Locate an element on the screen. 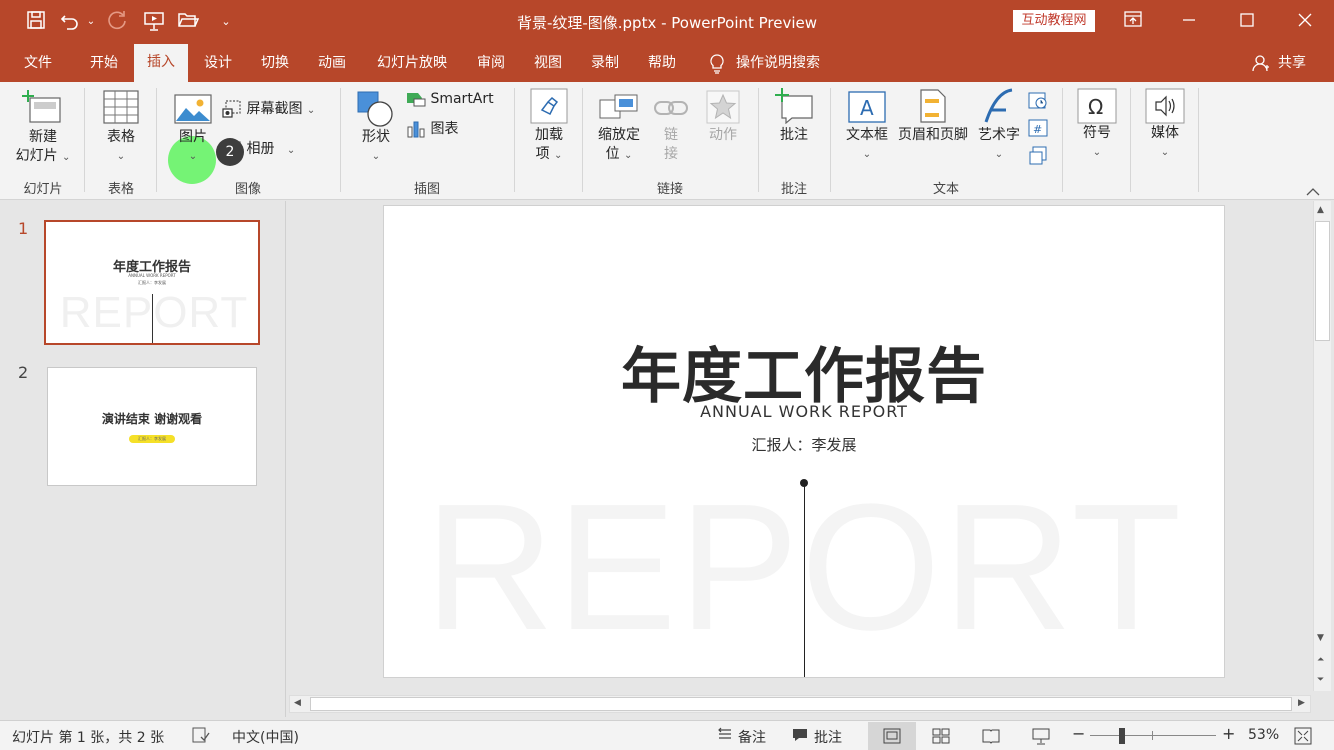 This screenshot has width=1334, height=750. scroll-left-icon: ◀ is located at coordinates (297, 703).